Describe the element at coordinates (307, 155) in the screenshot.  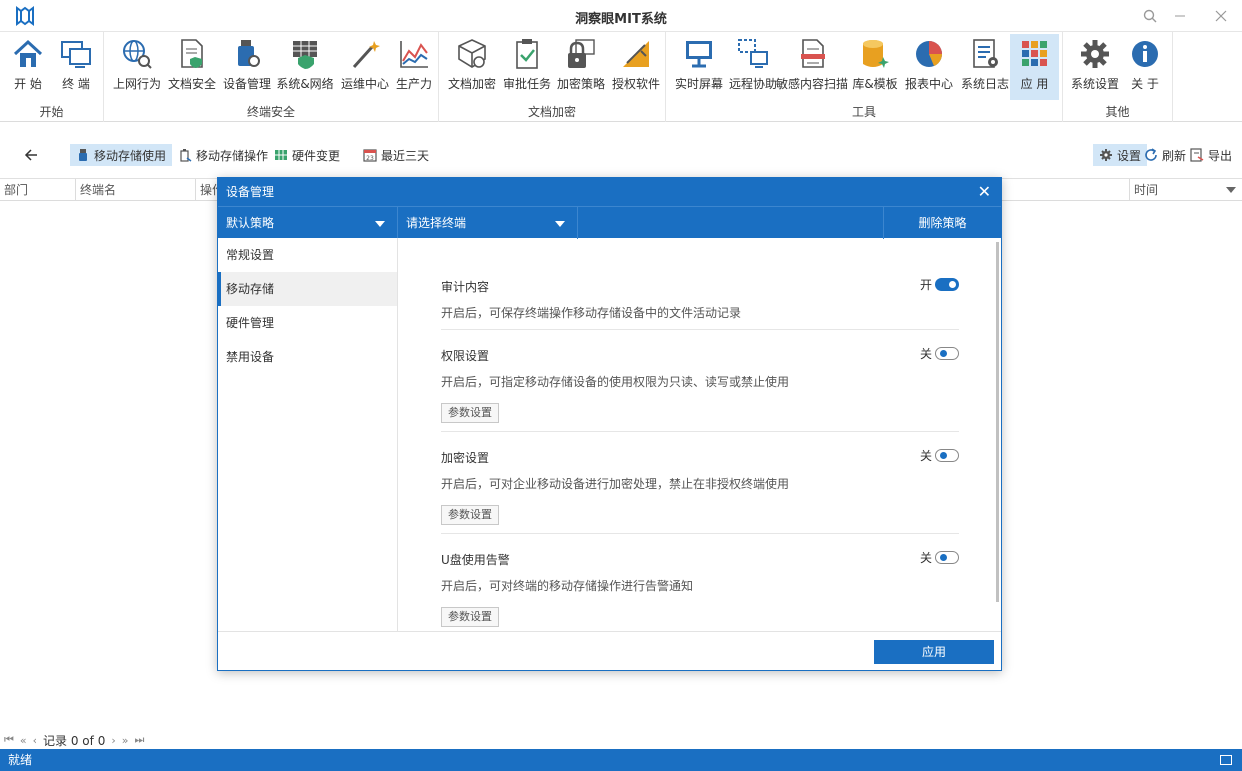
I see `hardware-change-button: 硬件变更` at that location.